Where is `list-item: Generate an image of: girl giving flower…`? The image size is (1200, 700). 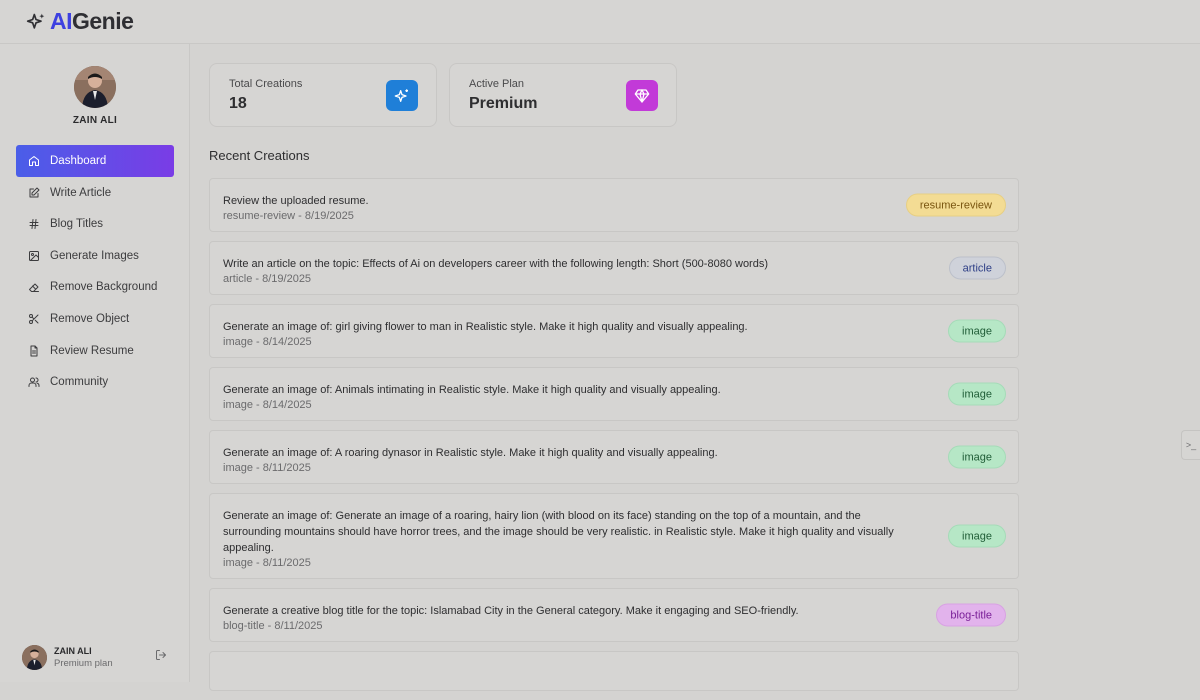 list-item: Generate an image of: girl giving flower… is located at coordinates (614, 331).